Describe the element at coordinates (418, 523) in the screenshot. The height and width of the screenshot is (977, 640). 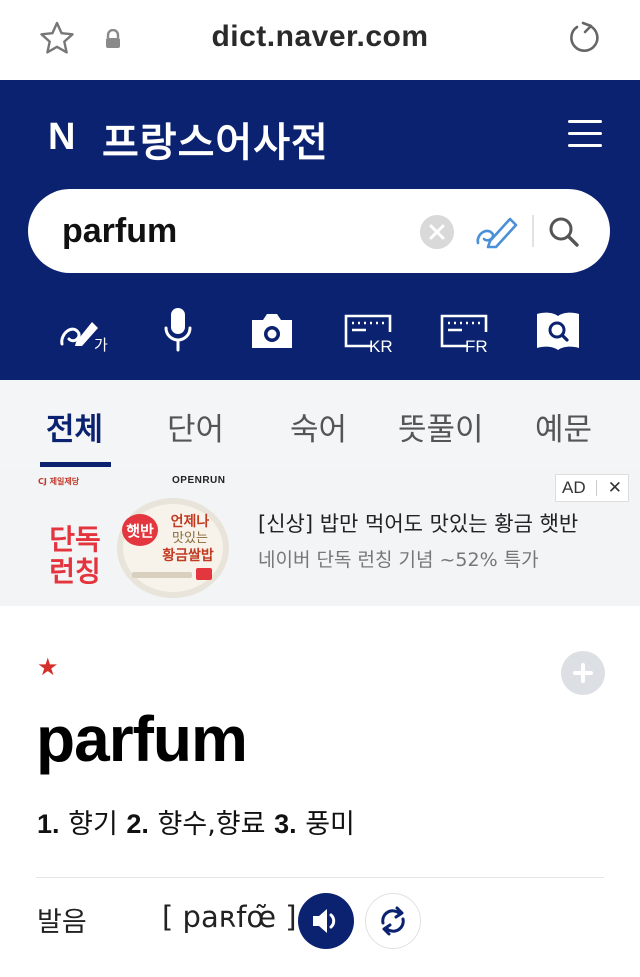
I see `ad-title: [신상] 밥만 먹어도 맛있는 황금 햇반` at that location.